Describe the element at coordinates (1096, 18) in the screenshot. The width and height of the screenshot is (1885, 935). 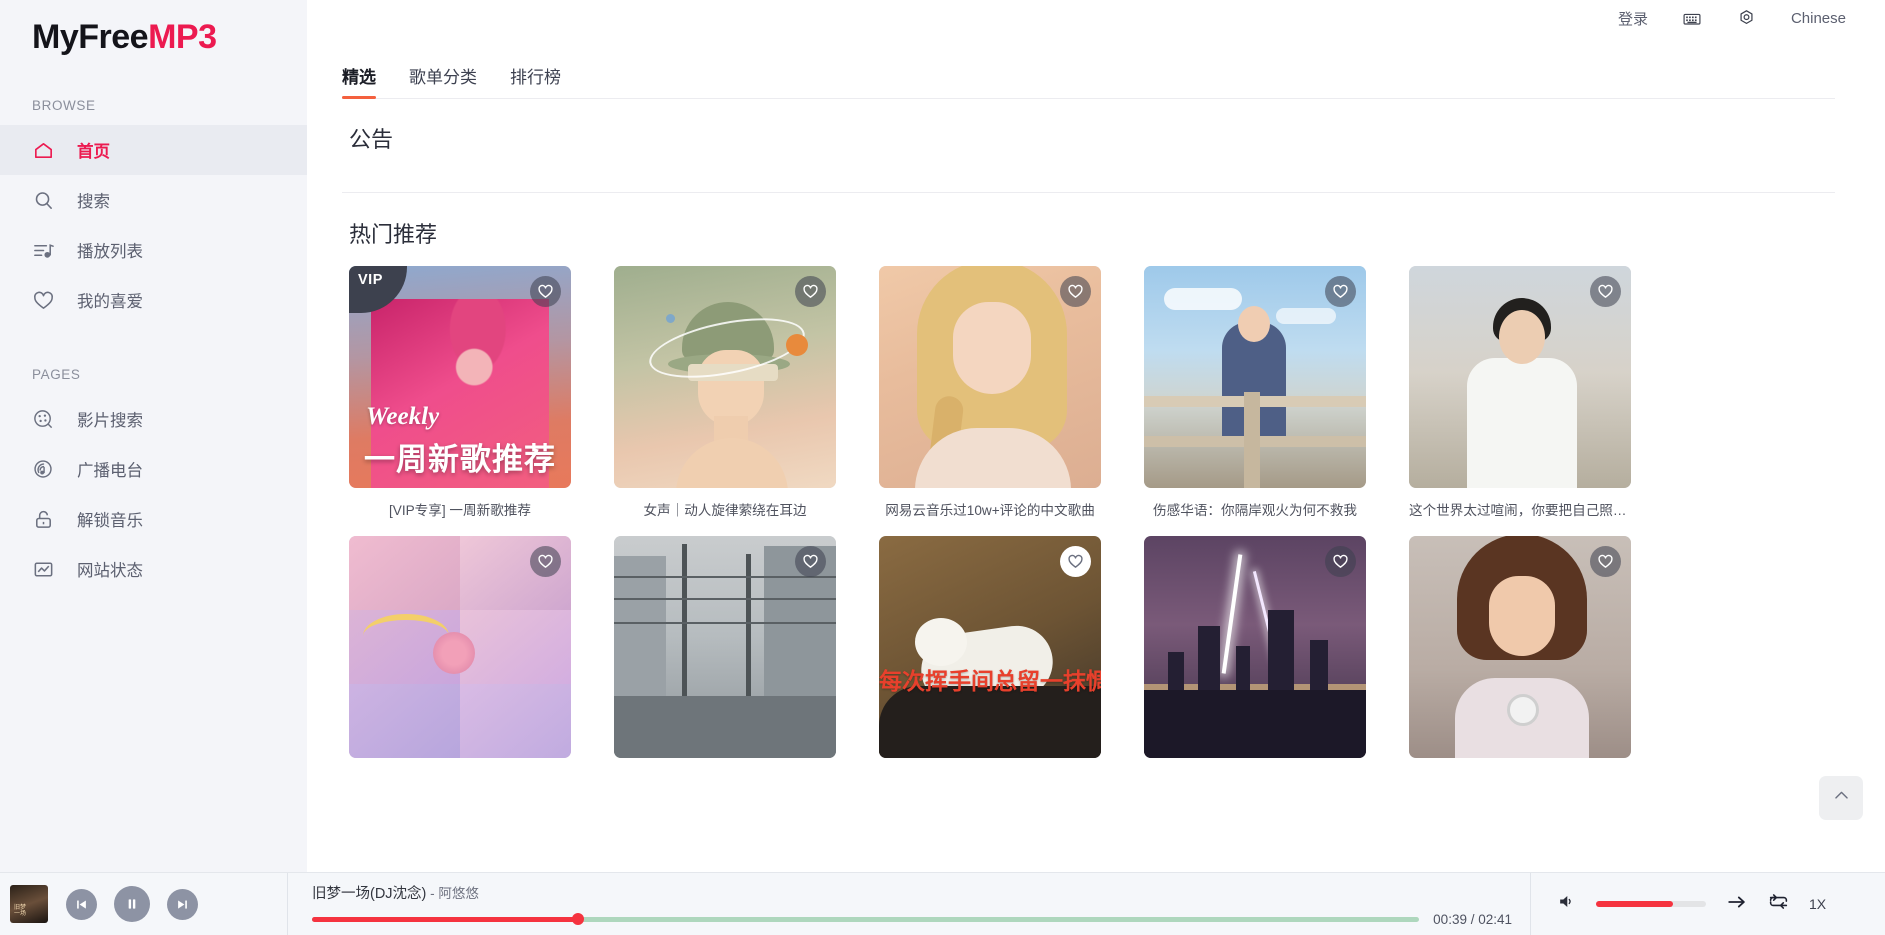
I see `top-bar: 登录 Chinese` at that location.